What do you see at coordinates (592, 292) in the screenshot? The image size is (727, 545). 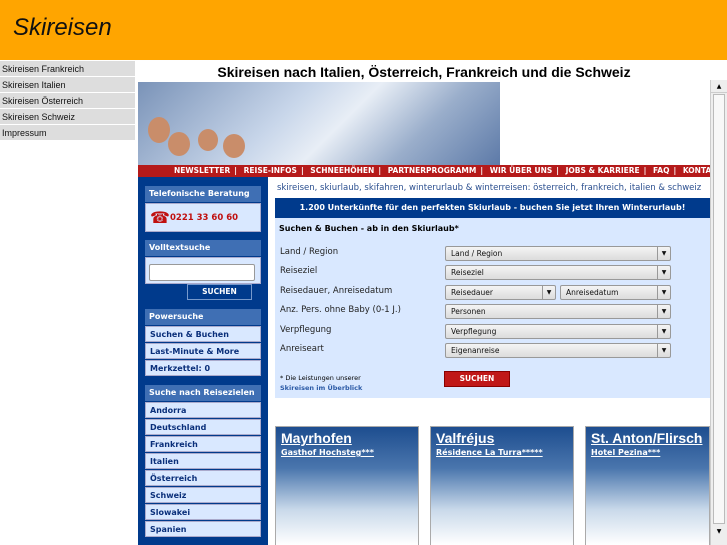 I see `anreisedatum-select-value: Anreisedatum` at bounding box center [592, 292].